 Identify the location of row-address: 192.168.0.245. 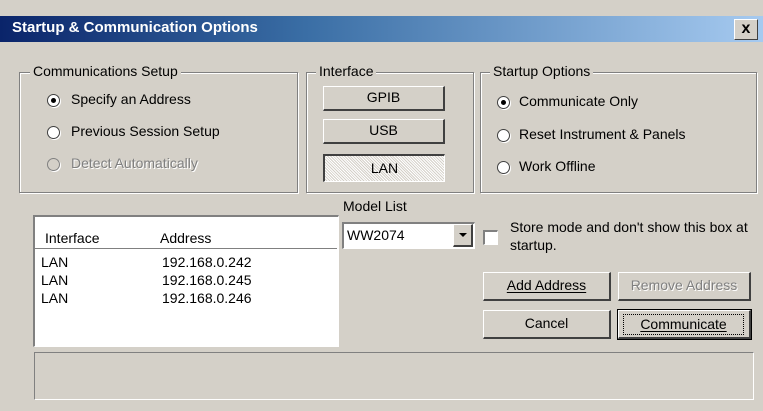
(207, 280).